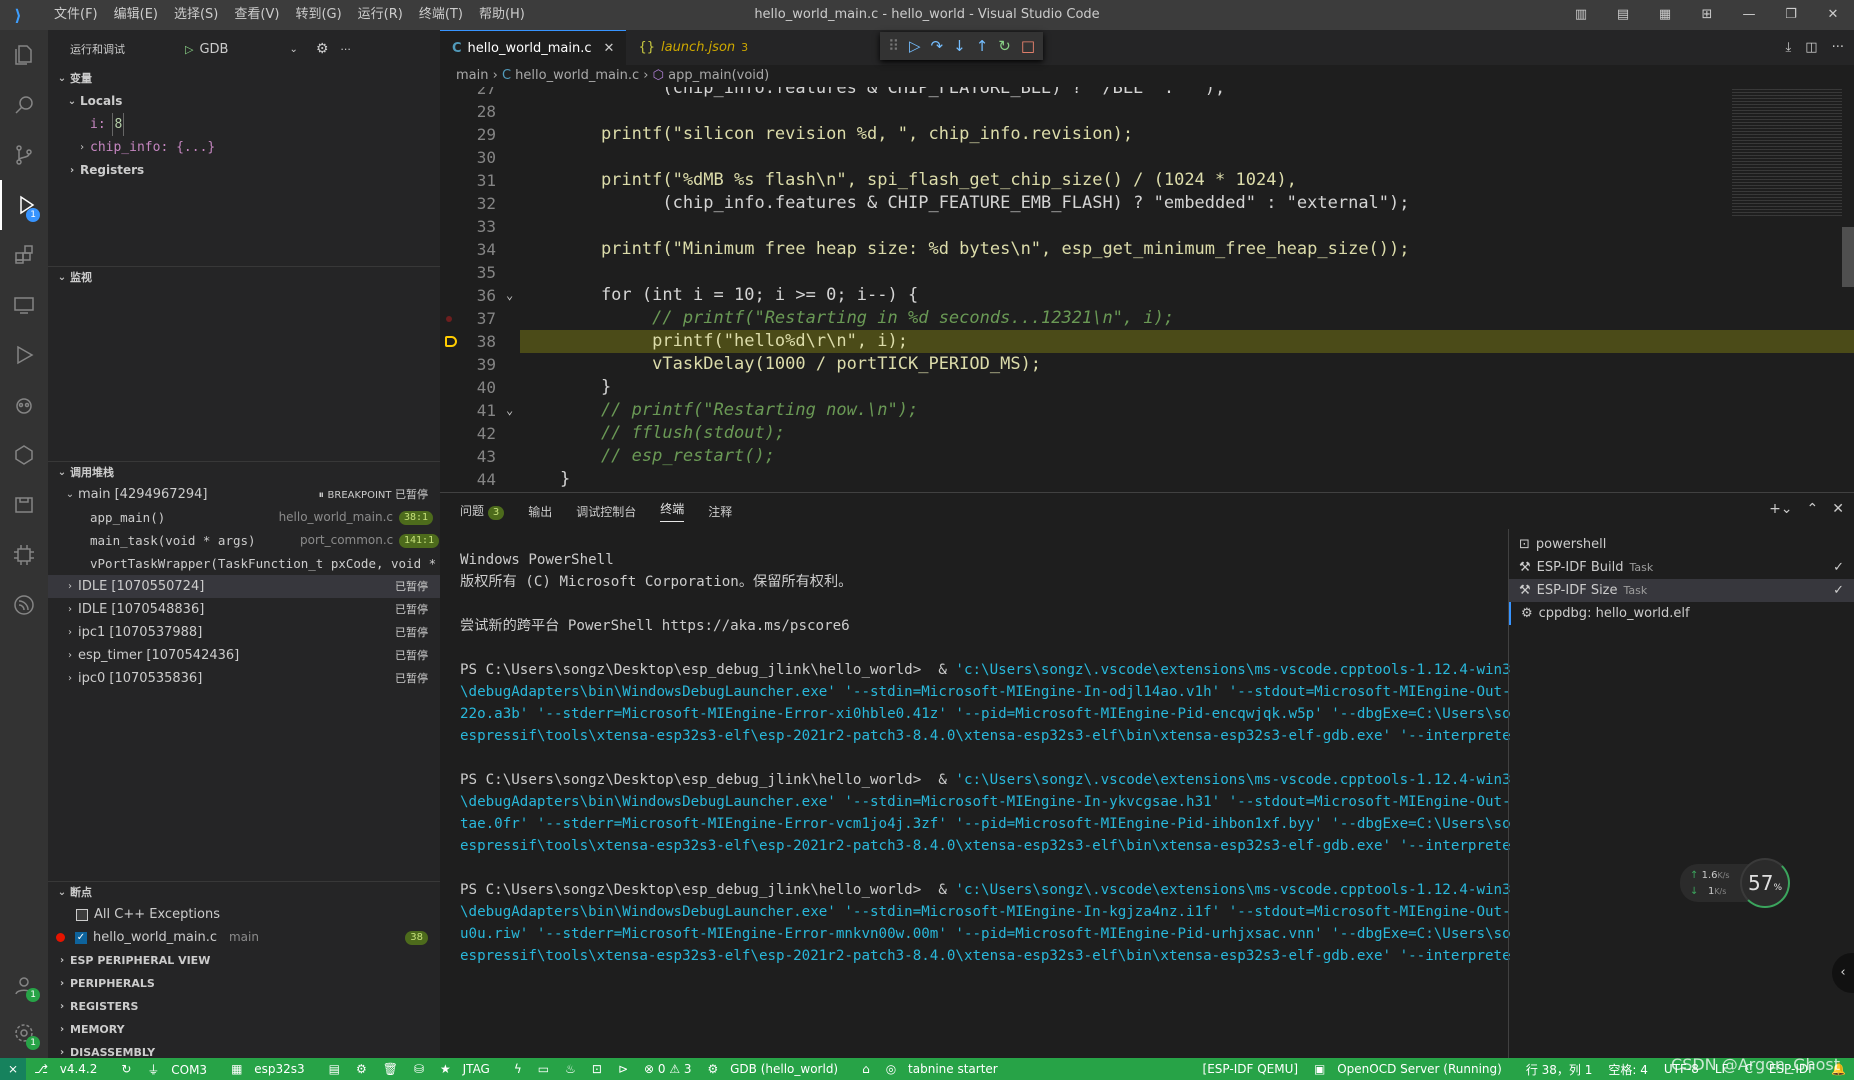 This screenshot has height=1080, width=1854. I want to click on flash-icon: ϟ, so click(518, 1069).